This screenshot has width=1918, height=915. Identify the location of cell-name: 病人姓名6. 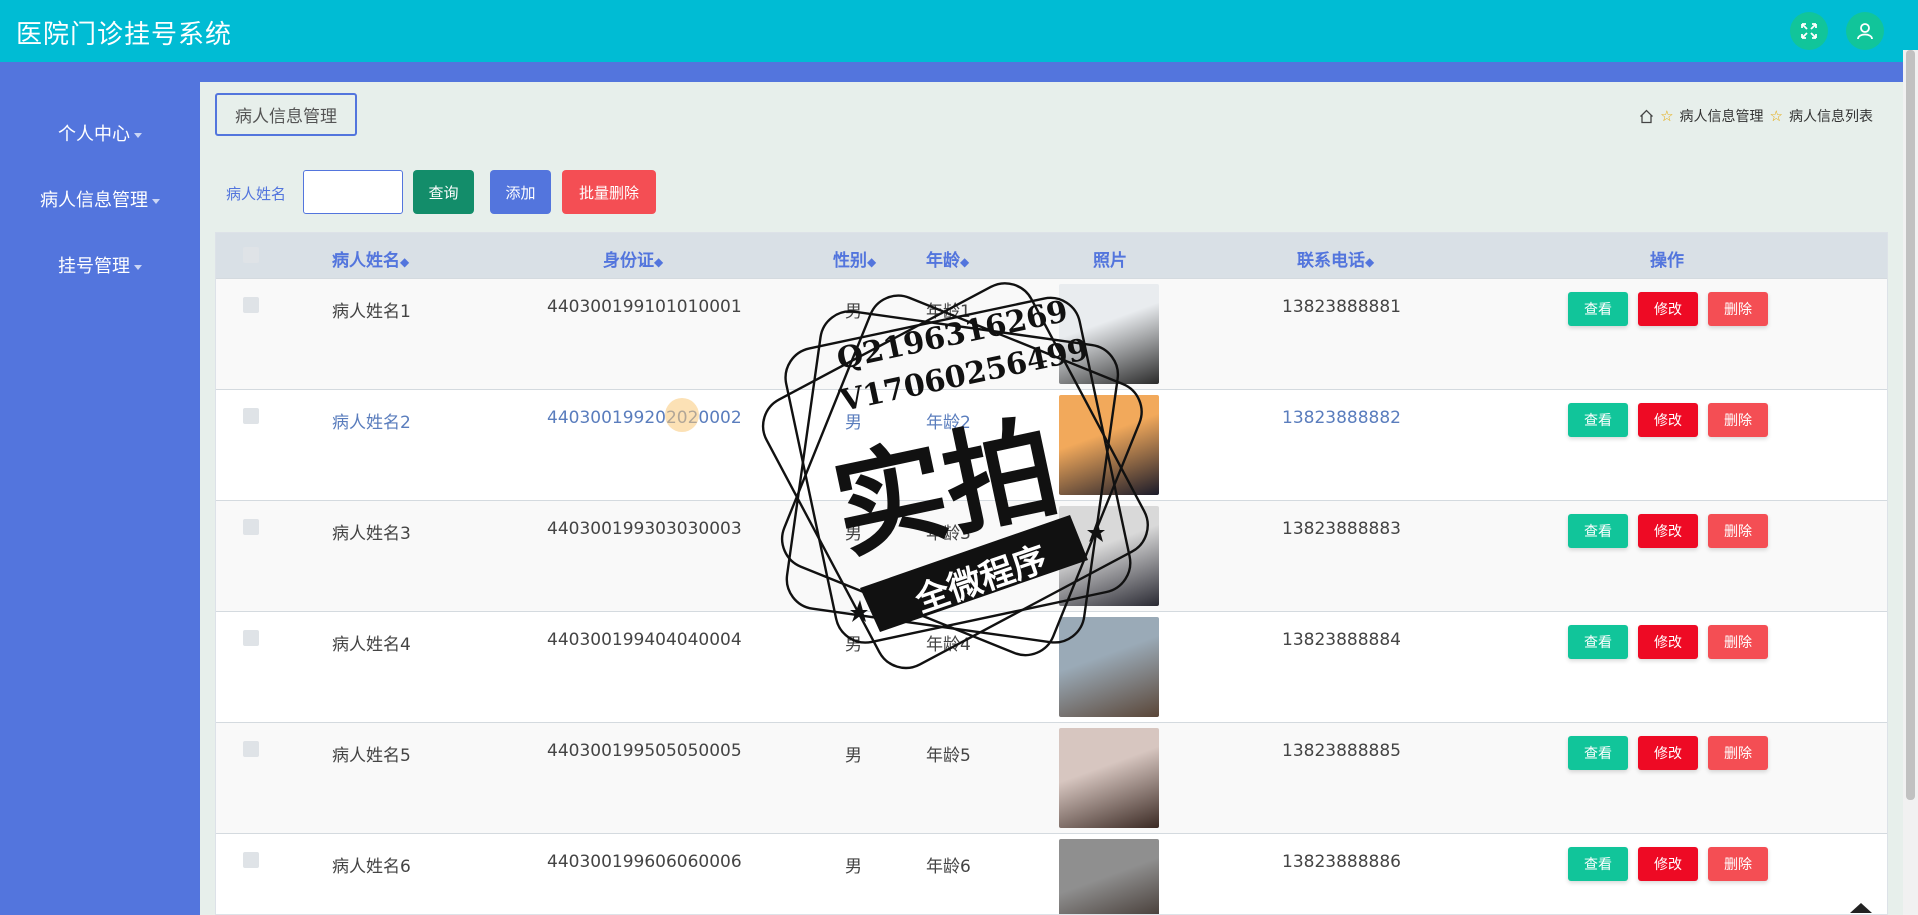
(371, 867).